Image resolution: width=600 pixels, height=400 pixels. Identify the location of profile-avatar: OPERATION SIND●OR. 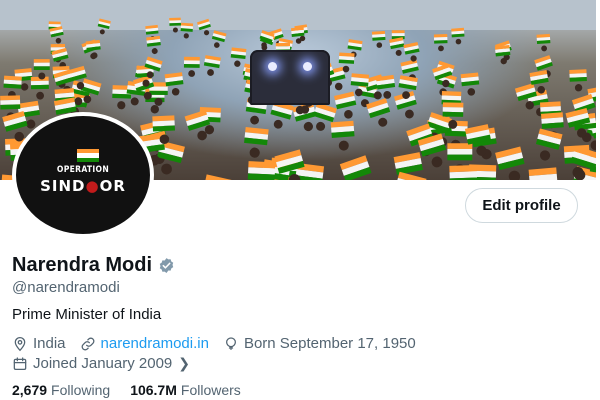
(83, 175).